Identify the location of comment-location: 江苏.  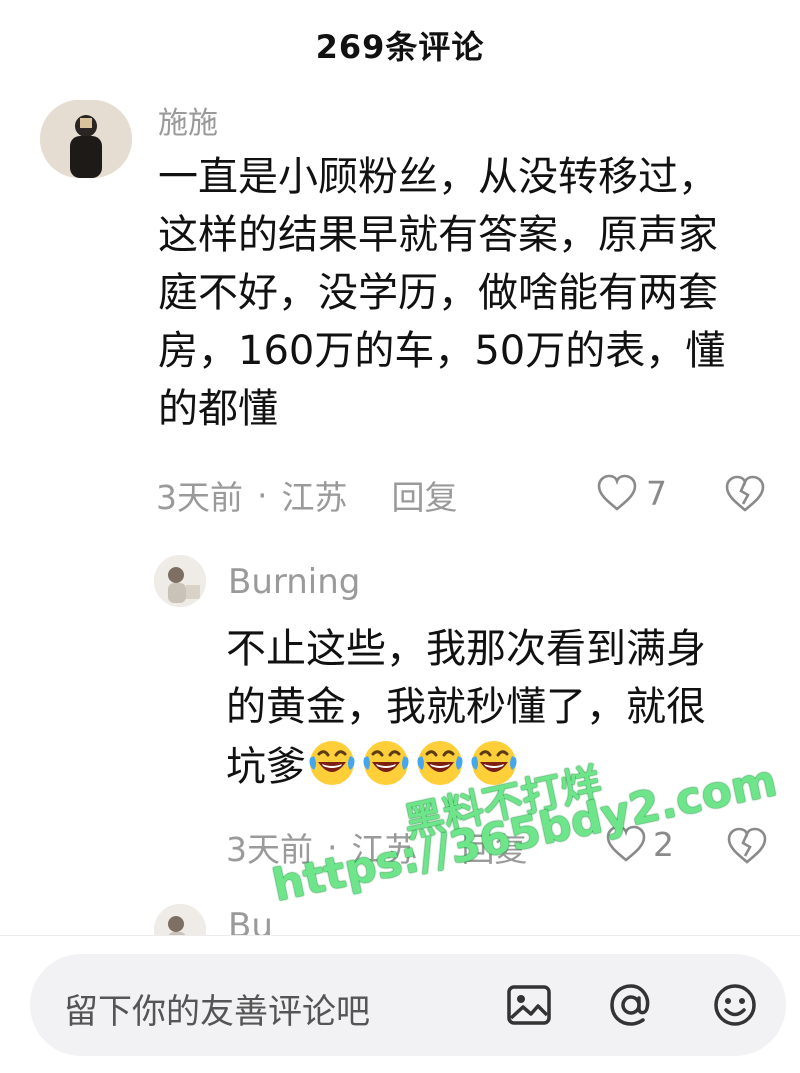
(314, 497).